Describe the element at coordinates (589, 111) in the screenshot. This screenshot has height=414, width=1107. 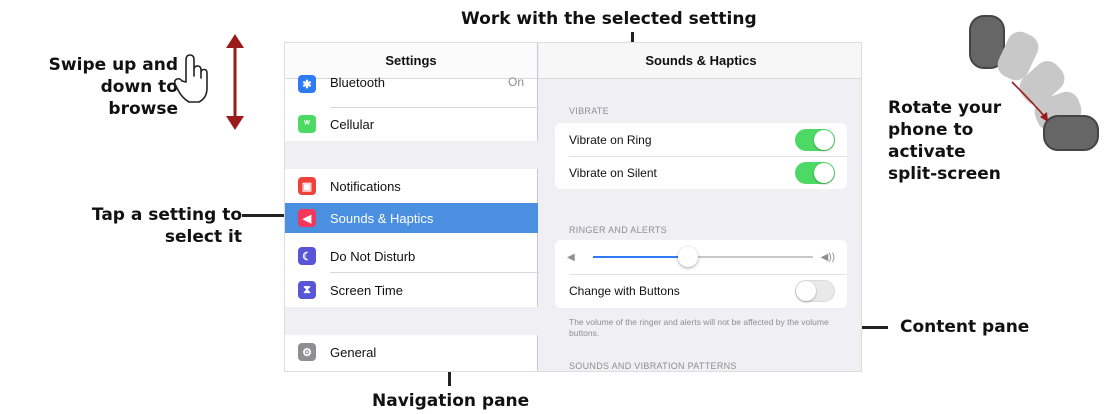
I see `vibrate-section-label: VIBRATE` at that location.